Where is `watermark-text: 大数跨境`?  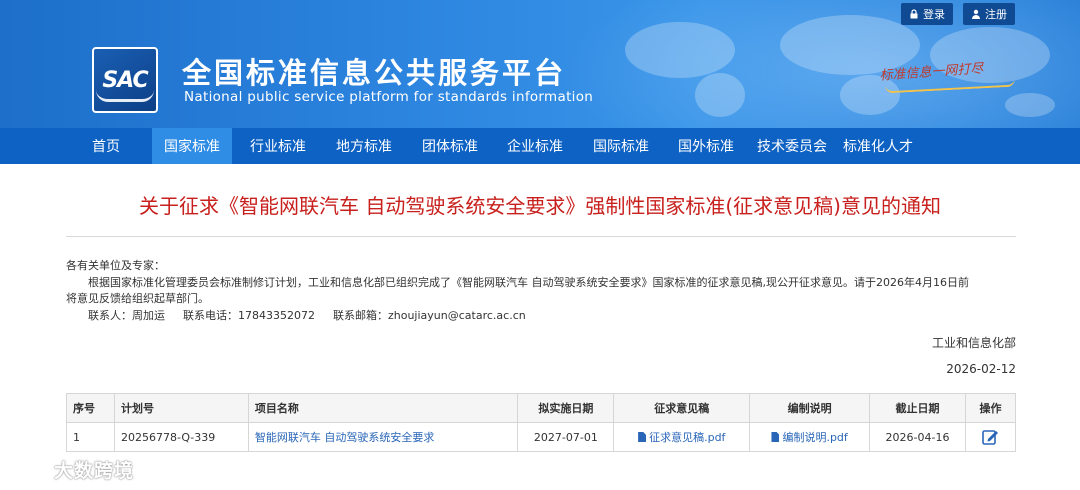
watermark-text: 大数跨境 is located at coordinates (94, 471).